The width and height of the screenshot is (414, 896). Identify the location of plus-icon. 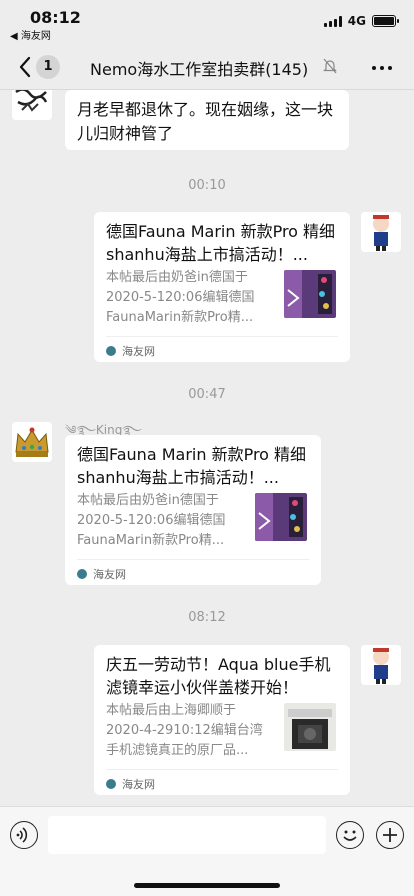
(390, 835).